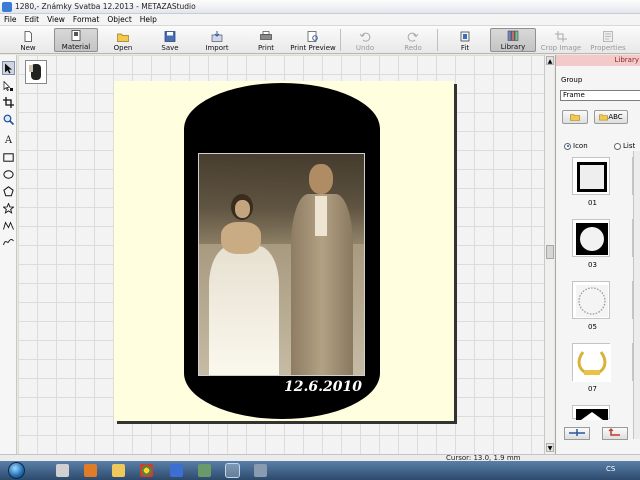 The width and height of the screenshot is (640, 480). What do you see at coordinates (28, 40) in the screenshot?
I see `new-button: New` at bounding box center [28, 40].